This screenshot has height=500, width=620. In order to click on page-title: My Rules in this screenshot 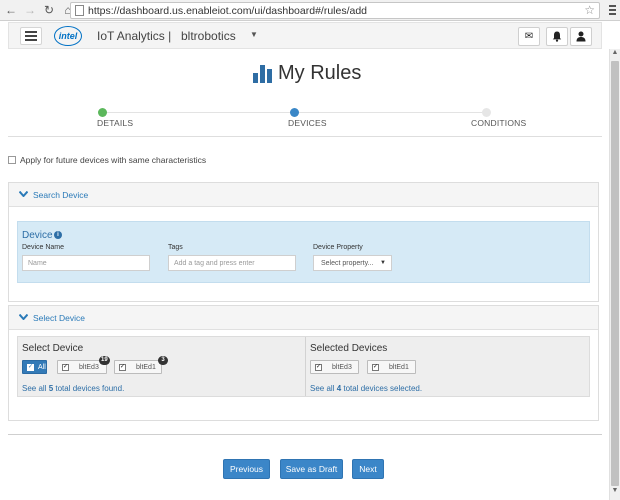, I will do `click(307, 73)`.